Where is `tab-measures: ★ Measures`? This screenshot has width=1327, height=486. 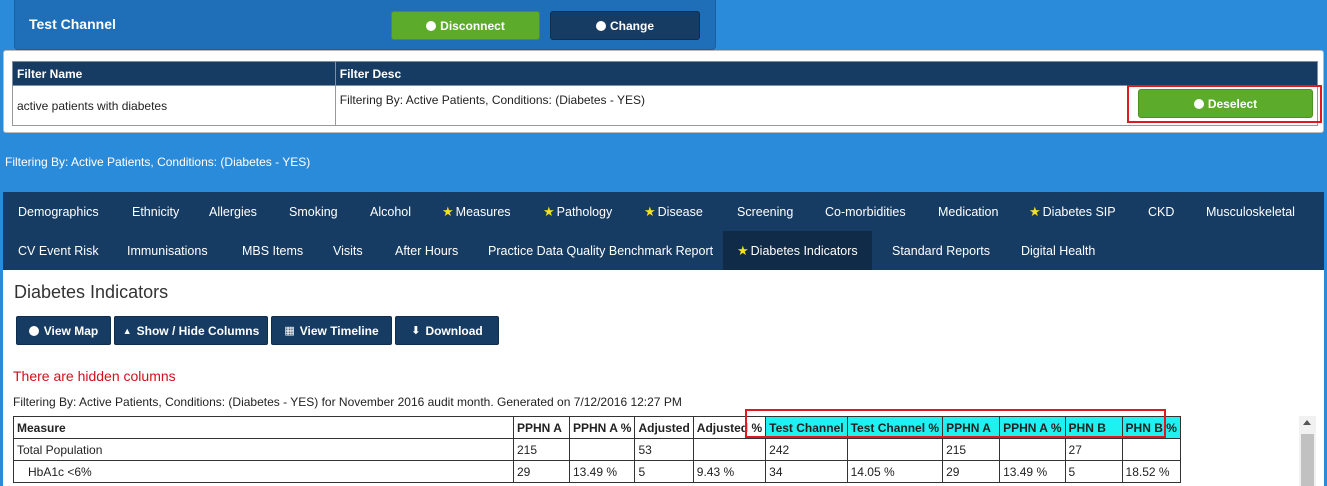
tab-measures: ★ Measures is located at coordinates (476, 211).